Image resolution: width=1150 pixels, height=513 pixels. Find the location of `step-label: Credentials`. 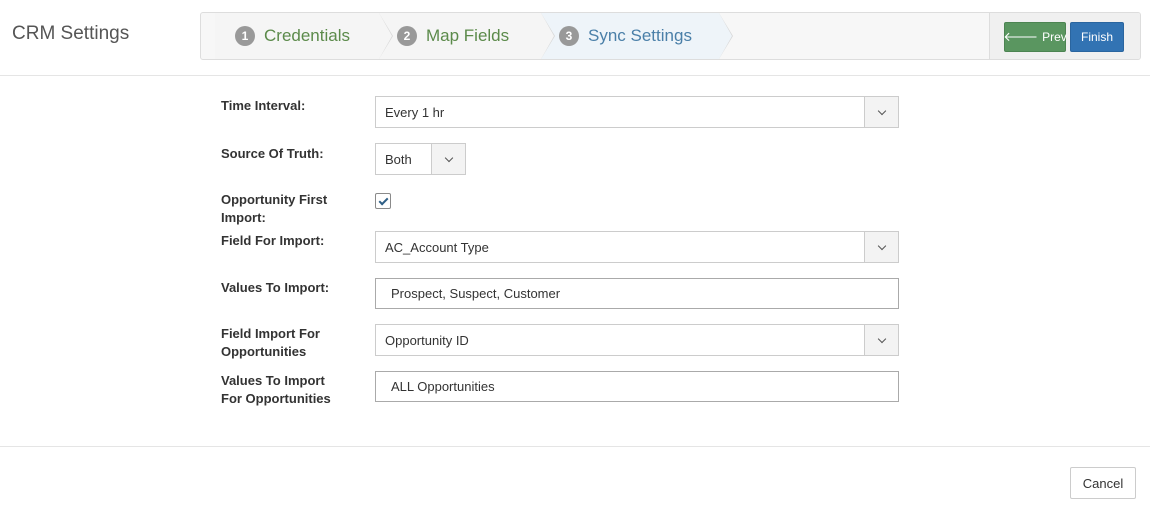

step-label: Credentials is located at coordinates (307, 35).